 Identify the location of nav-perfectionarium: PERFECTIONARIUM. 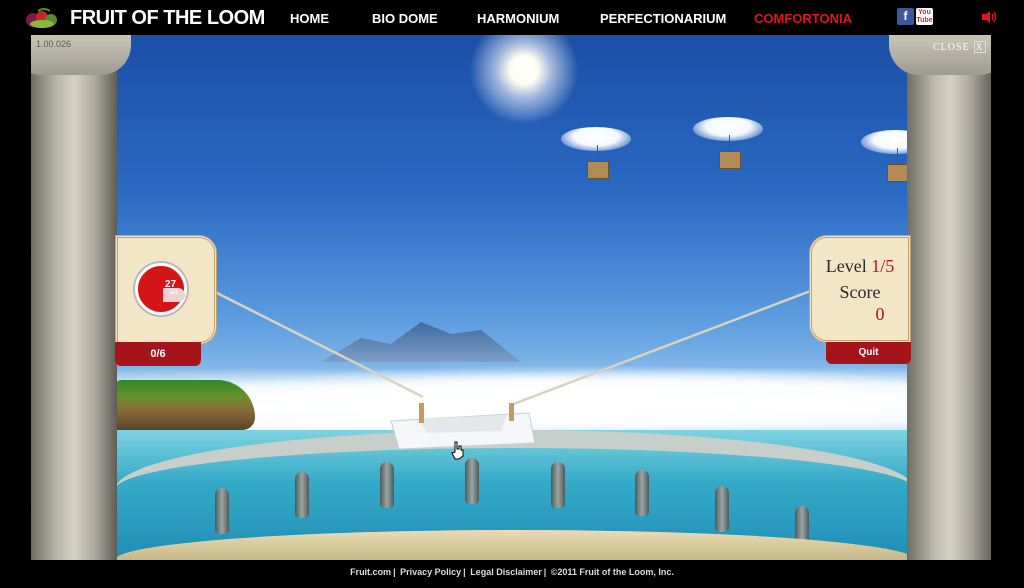
(663, 18).